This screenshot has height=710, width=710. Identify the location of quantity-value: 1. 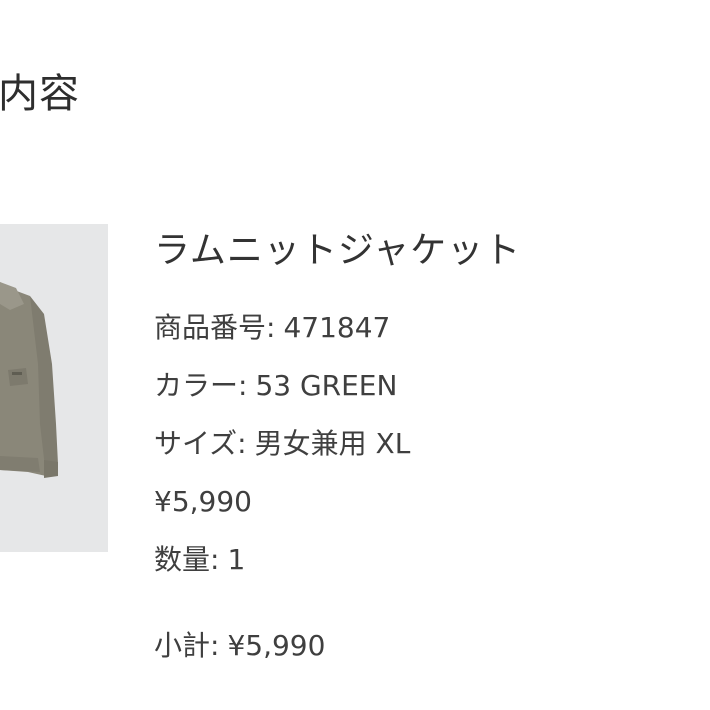
(236, 559).